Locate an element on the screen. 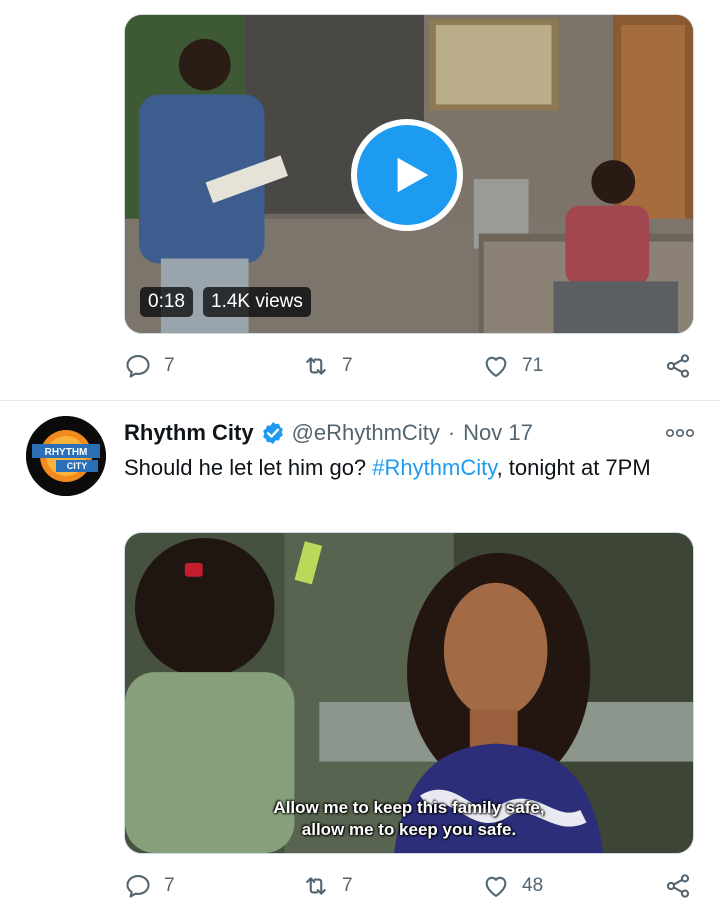 The height and width of the screenshot is (906, 720). svg-text: CITY is located at coordinates (77, 466).